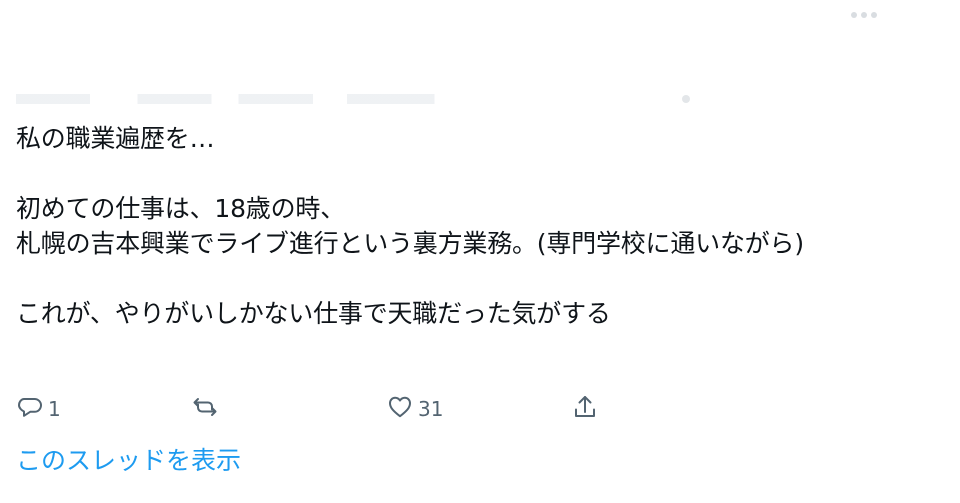  What do you see at coordinates (480, 409) in the screenshot?
I see `tweet-actions: 1 31` at bounding box center [480, 409].